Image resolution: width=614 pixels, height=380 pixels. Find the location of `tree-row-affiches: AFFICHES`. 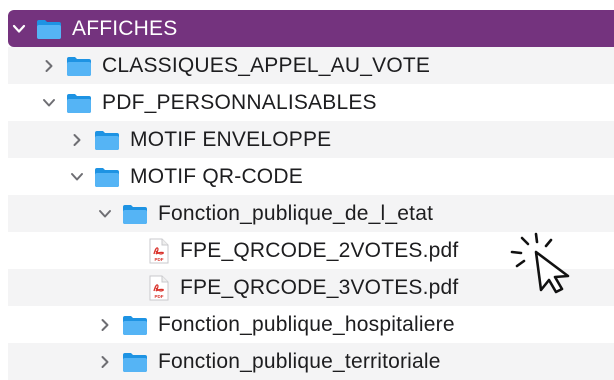

tree-row-affiches: AFFICHES is located at coordinates (311, 28).